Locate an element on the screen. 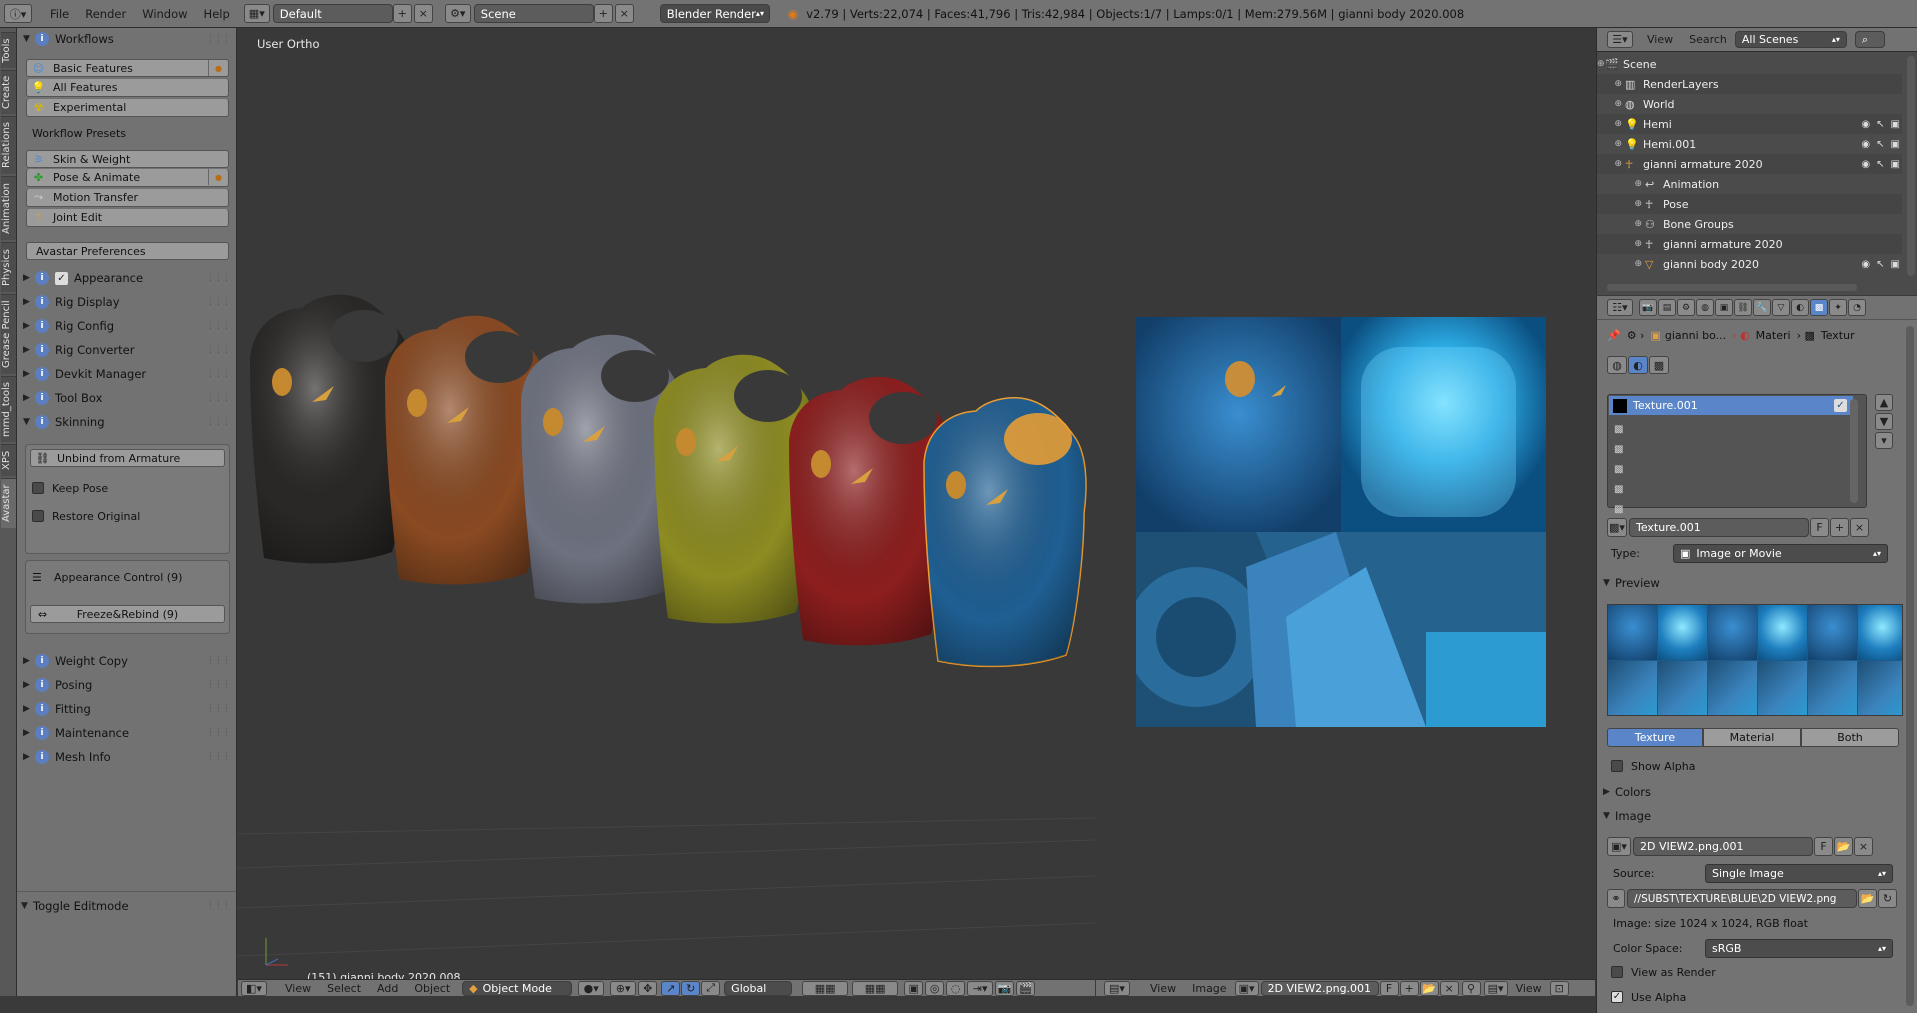 The width and height of the screenshot is (1917, 1013). toggle-editmode-header: ▼ Toggle Editmode ⋮⋮⋮ is located at coordinates (124, 906).